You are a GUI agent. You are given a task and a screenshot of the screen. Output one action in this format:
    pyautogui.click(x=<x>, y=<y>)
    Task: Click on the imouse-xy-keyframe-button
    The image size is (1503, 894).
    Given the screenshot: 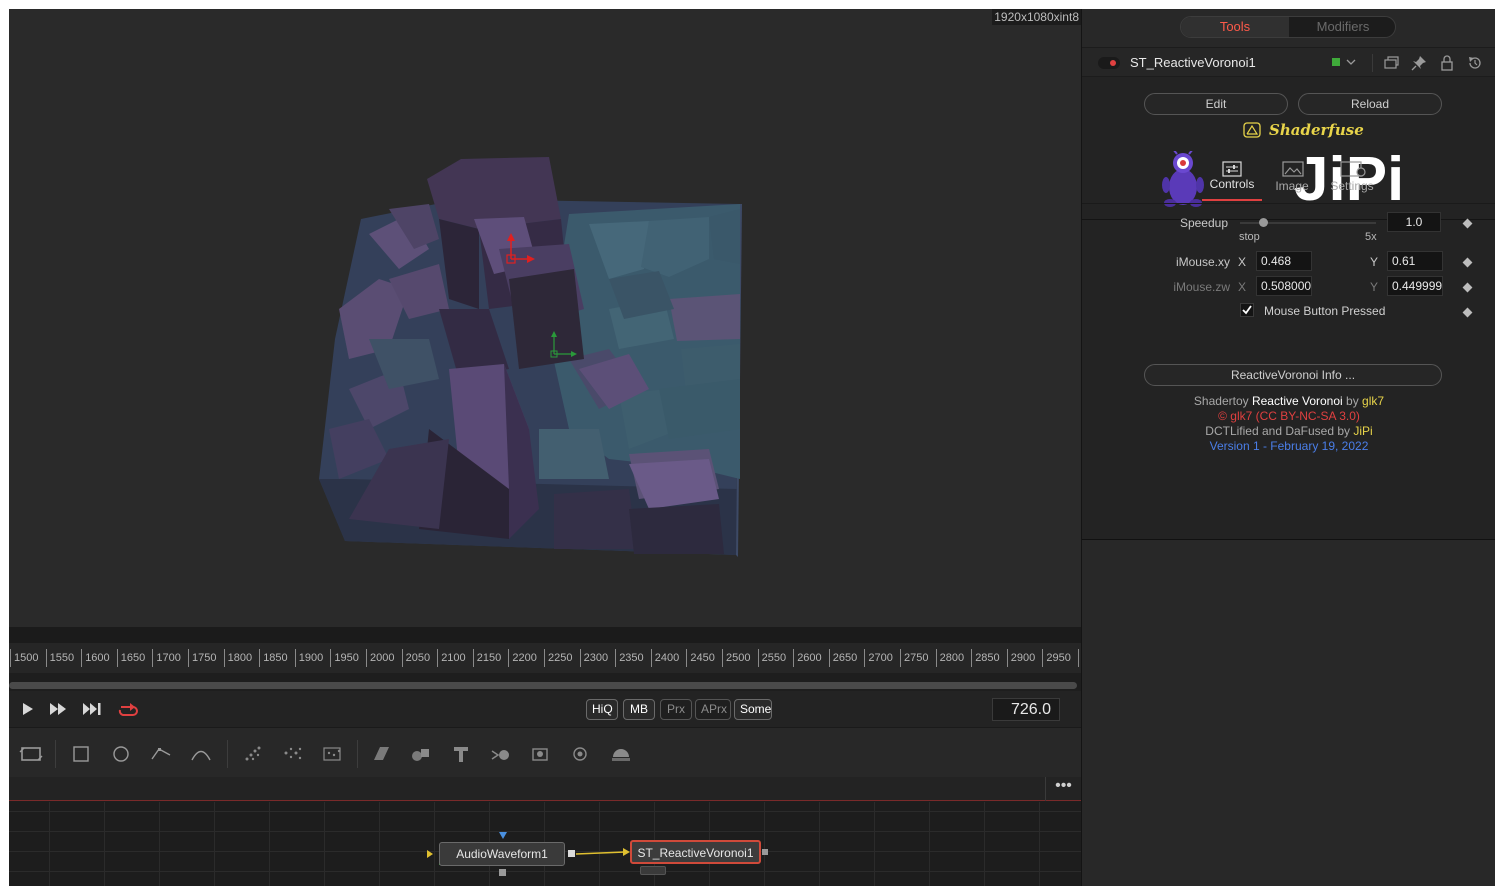 What is the action you would take?
    pyautogui.click(x=1467, y=262)
    